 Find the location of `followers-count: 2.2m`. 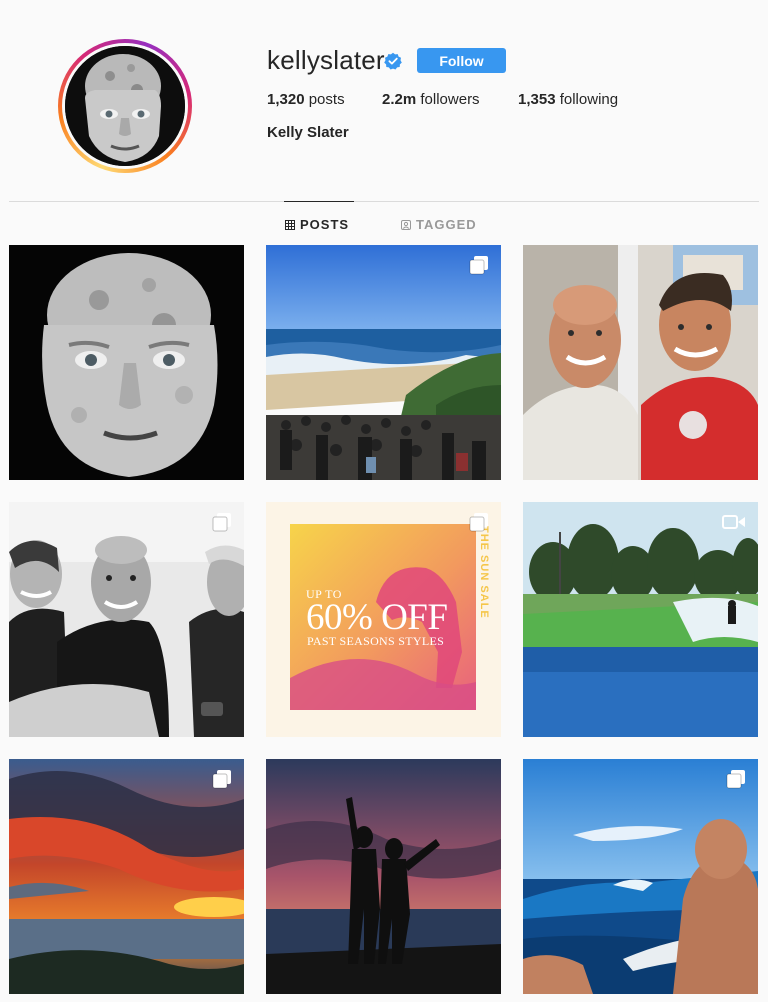

followers-count: 2.2m is located at coordinates (399, 99).